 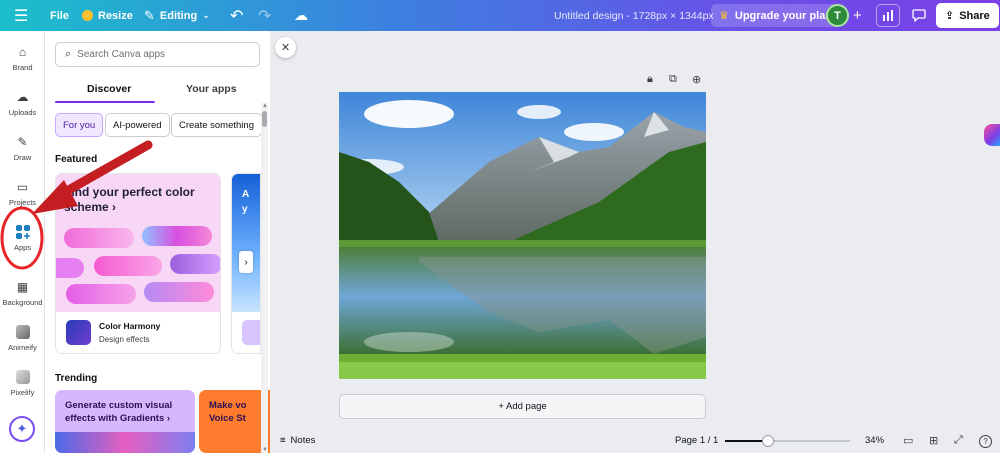 What do you see at coordinates (87, 15) in the screenshot?
I see `crown-icon` at bounding box center [87, 15].